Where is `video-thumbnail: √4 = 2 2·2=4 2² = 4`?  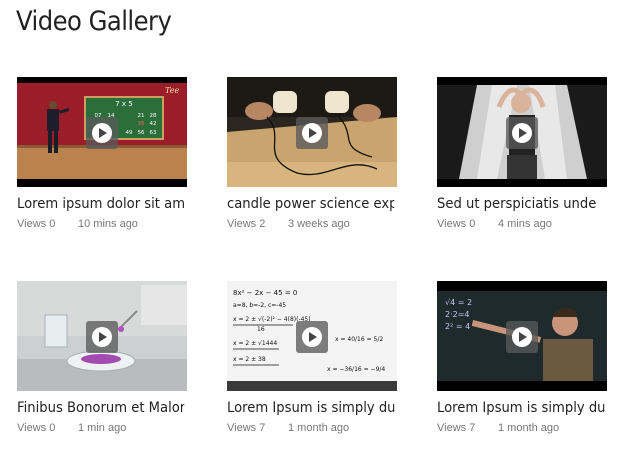 video-thumbnail: √4 = 2 2·2=4 2² = 4 is located at coordinates (522, 336).